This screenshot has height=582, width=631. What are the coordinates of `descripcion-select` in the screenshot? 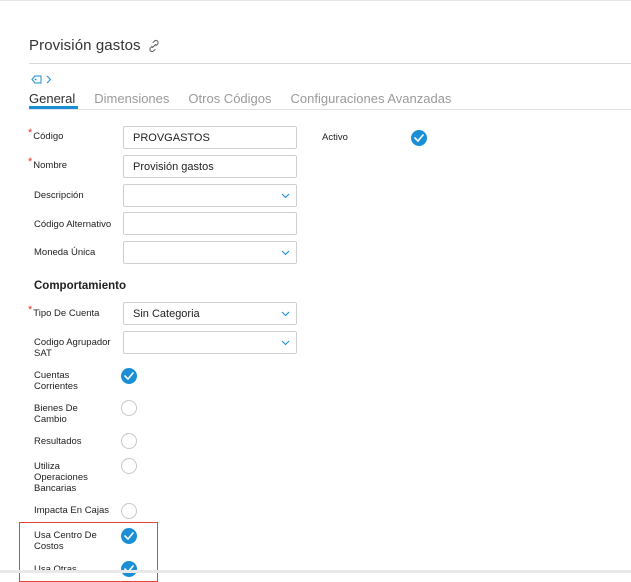 It's located at (210, 195).